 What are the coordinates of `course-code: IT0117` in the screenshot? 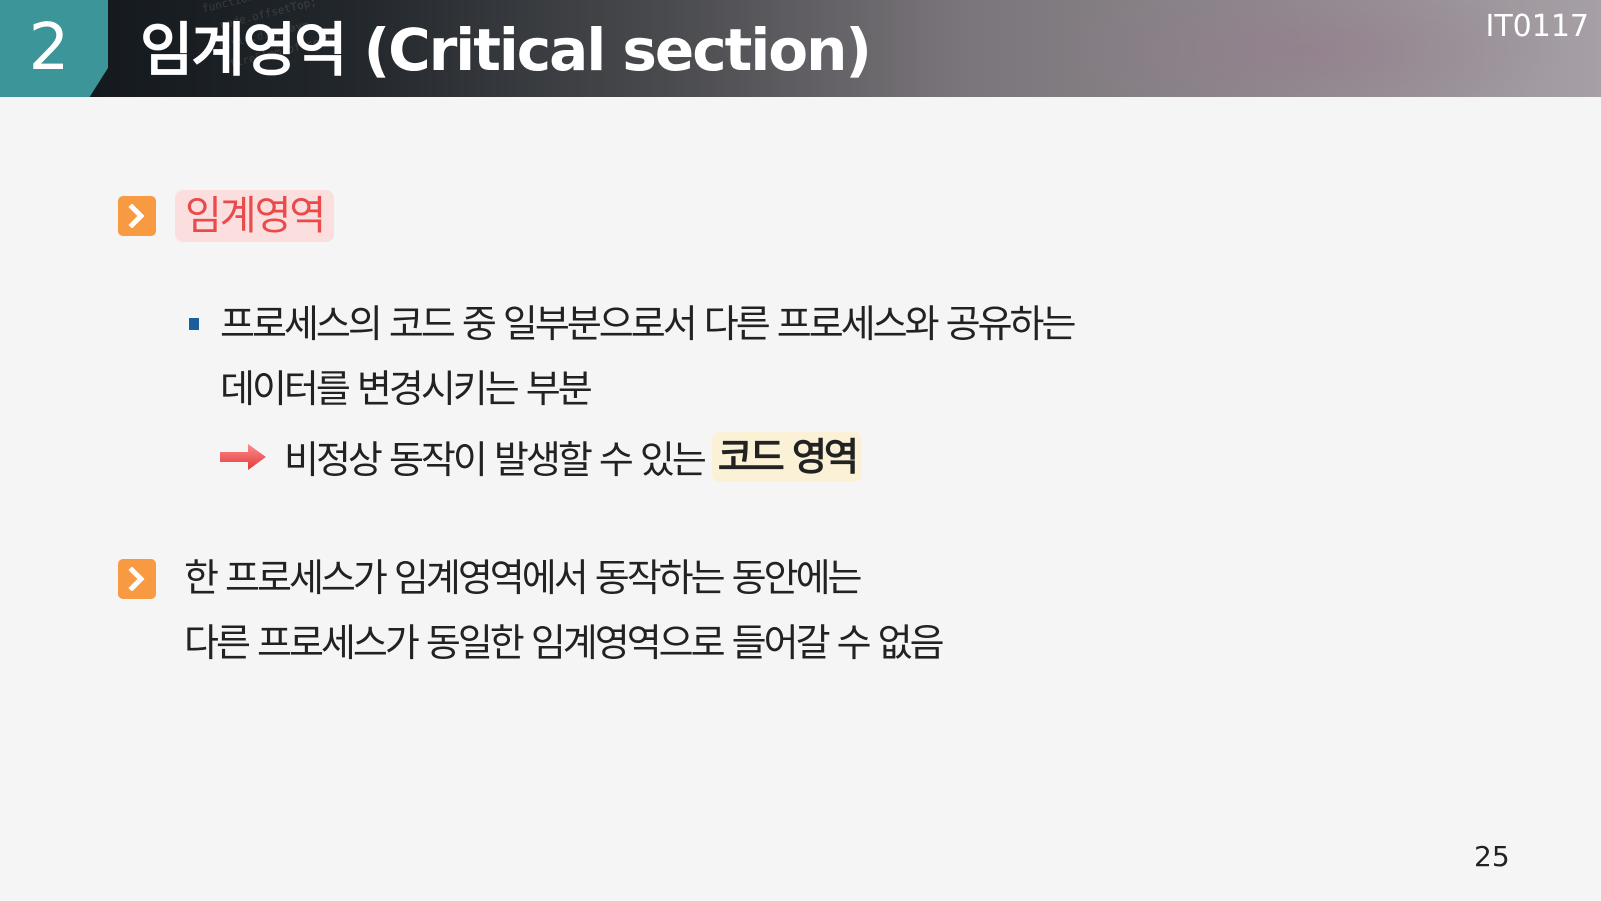 It's located at (1537, 26).